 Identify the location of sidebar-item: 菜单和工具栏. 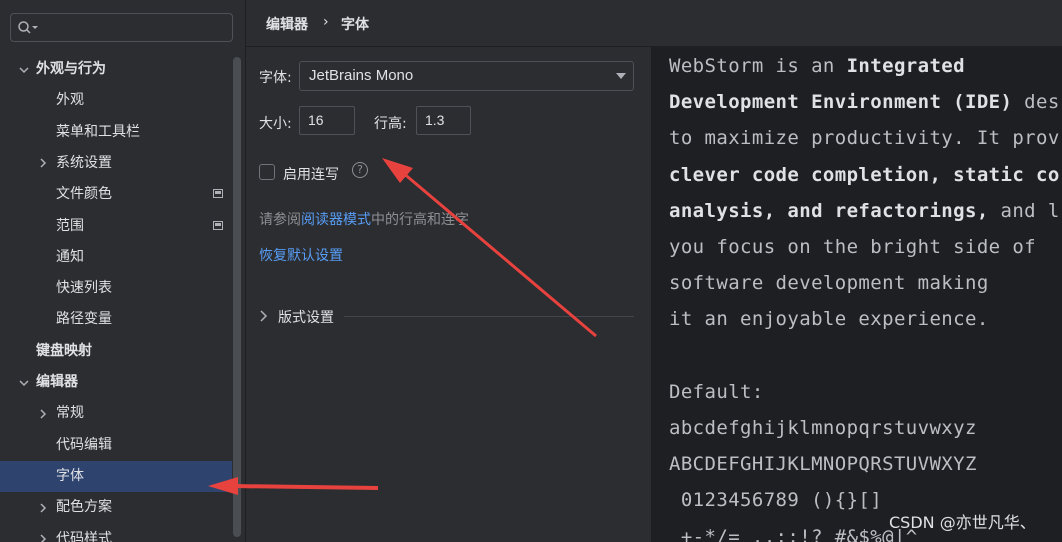
(116, 132).